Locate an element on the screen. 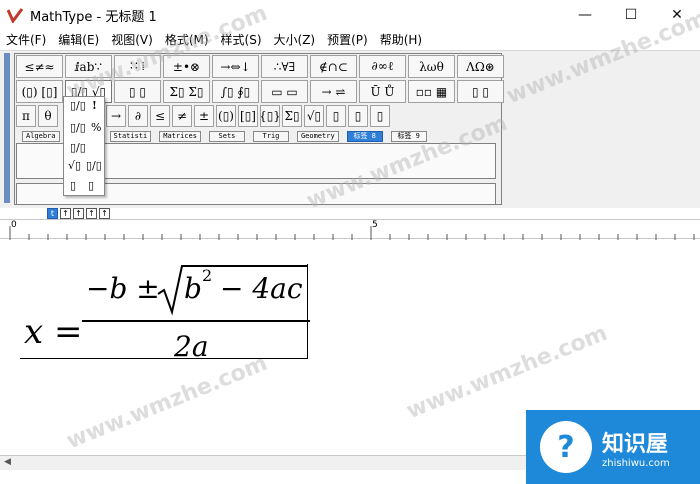 The image size is (700, 484). integral-templates-button: ∫▯ ∮▯ is located at coordinates (235, 91).